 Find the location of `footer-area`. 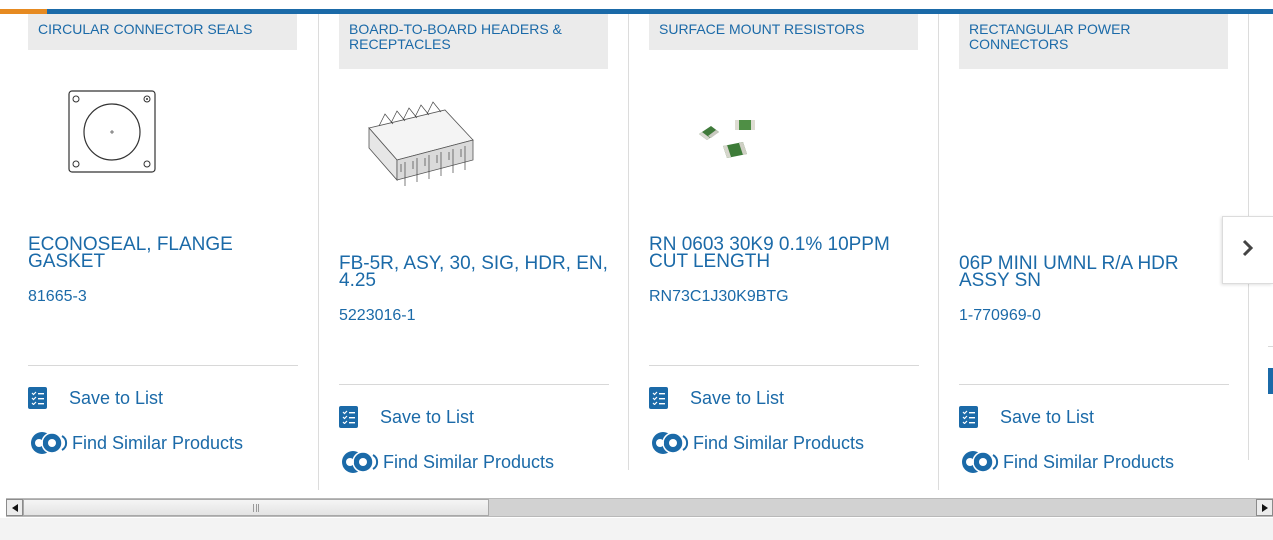

footer-area is located at coordinates (636, 529).